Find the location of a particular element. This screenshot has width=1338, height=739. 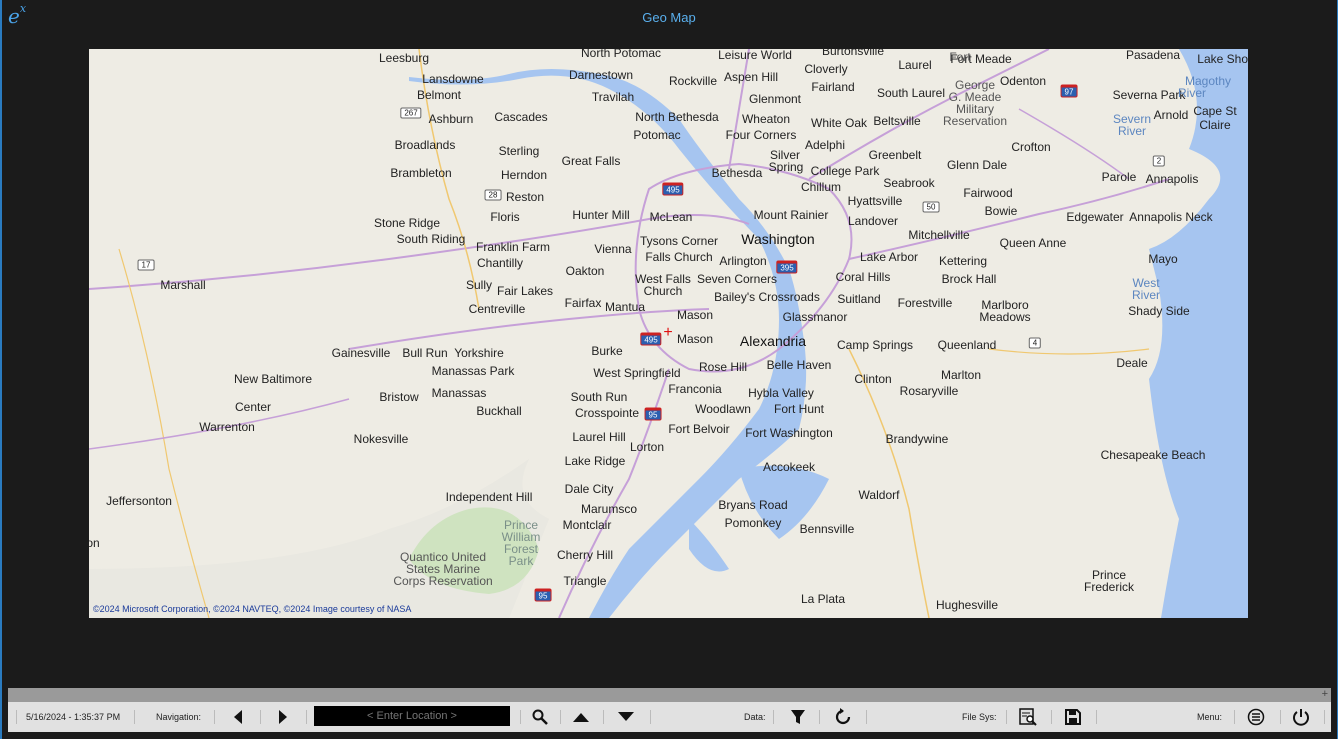

location-input is located at coordinates (412, 716).